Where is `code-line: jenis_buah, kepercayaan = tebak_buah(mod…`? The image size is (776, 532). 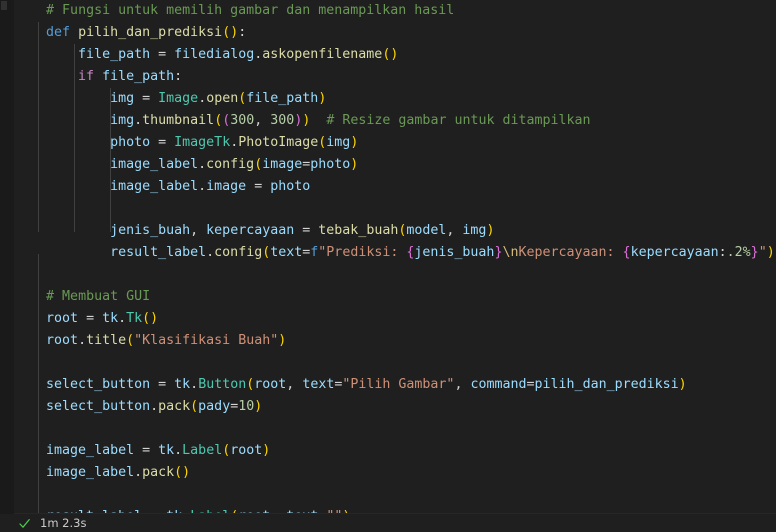 code-line: jenis_buah, kepercayaan = tebak_buah(mod… is located at coordinates (302, 230).